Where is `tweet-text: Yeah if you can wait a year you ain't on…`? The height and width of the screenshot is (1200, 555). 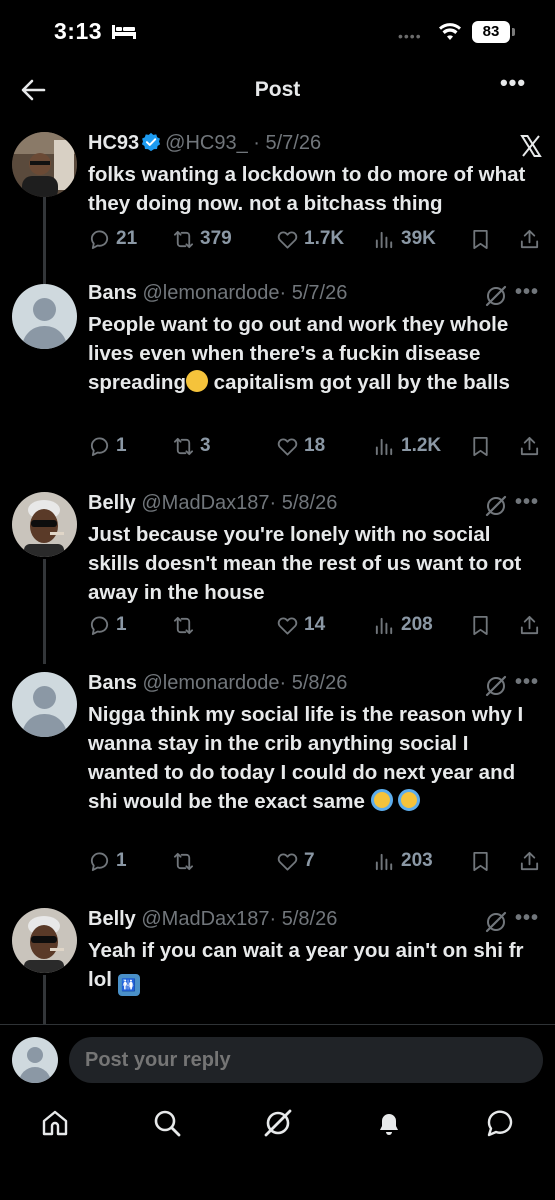
tweet-text: Yeah if you can wait a year you ain't on… is located at coordinates (313, 966).